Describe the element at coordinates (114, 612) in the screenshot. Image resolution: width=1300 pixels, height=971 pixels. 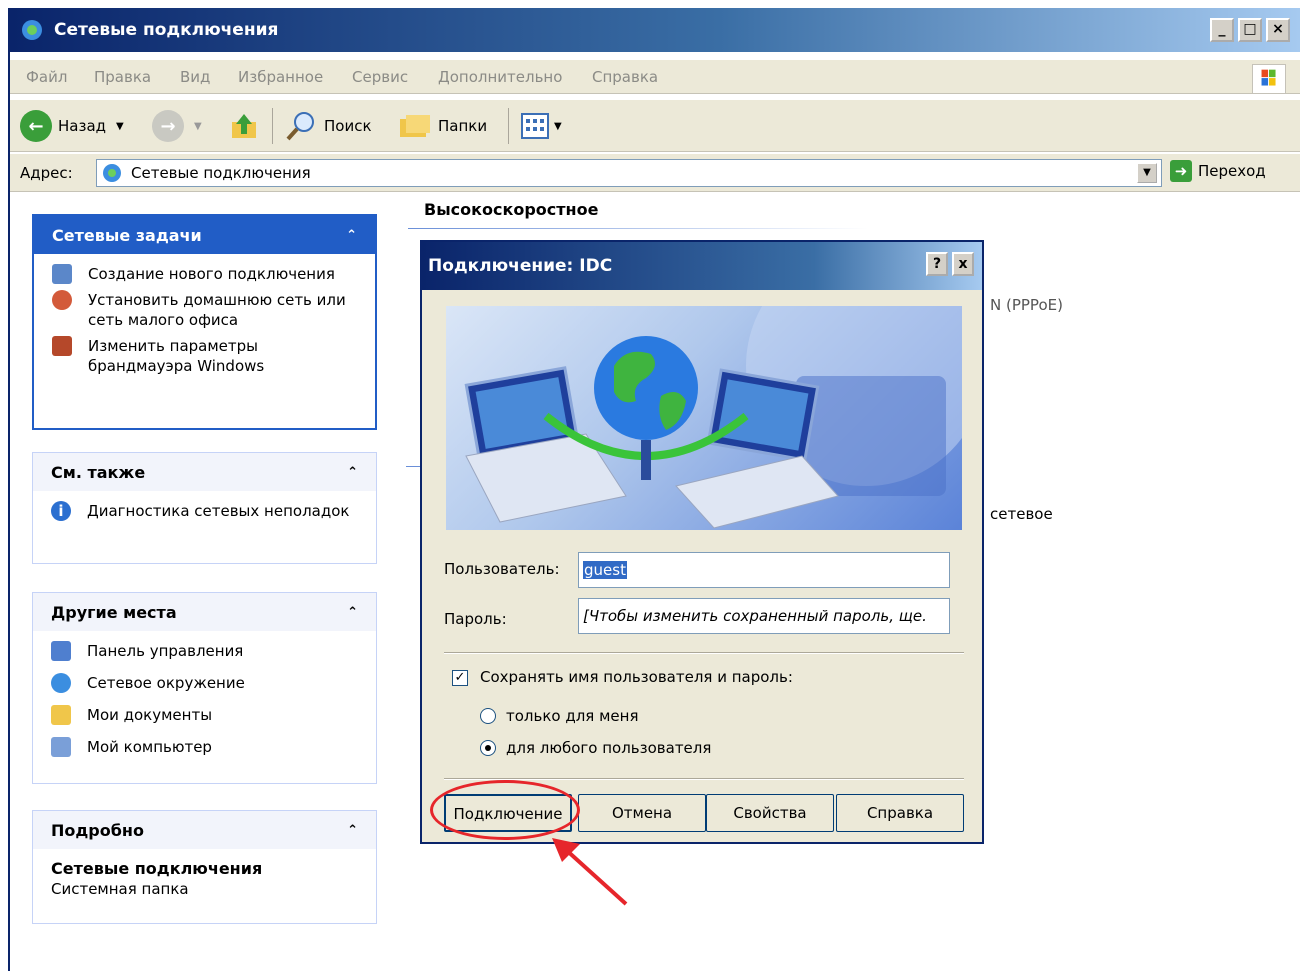
I see `other-places-title: Другие места` at that location.